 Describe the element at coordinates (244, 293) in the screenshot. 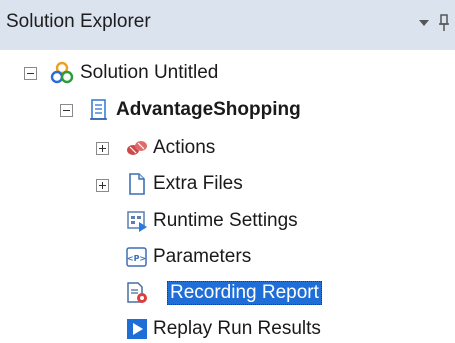

I see `tree-label: Recording Report` at that location.